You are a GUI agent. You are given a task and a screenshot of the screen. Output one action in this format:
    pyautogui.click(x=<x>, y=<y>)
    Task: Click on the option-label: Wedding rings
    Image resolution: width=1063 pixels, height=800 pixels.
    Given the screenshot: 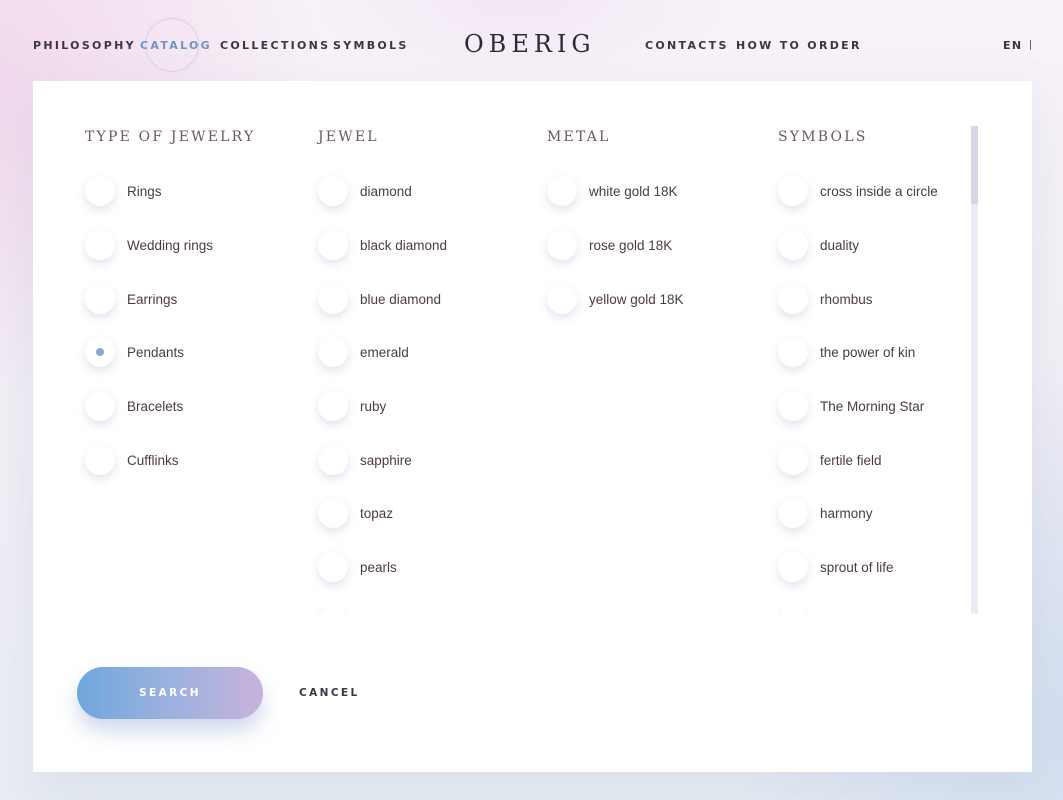 What is the action you would take?
    pyautogui.click(x=170, y=245)
    